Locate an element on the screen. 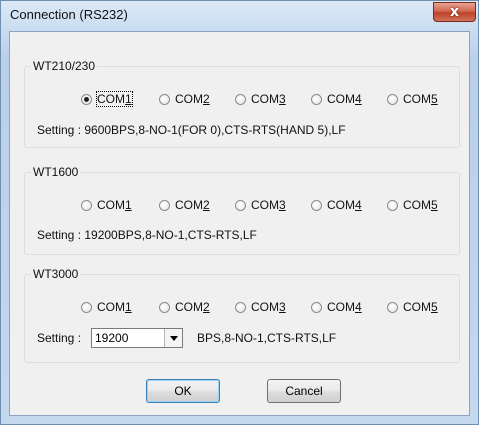  radio-wt1600-com1: COM1 is located at coordinates (106, 205).